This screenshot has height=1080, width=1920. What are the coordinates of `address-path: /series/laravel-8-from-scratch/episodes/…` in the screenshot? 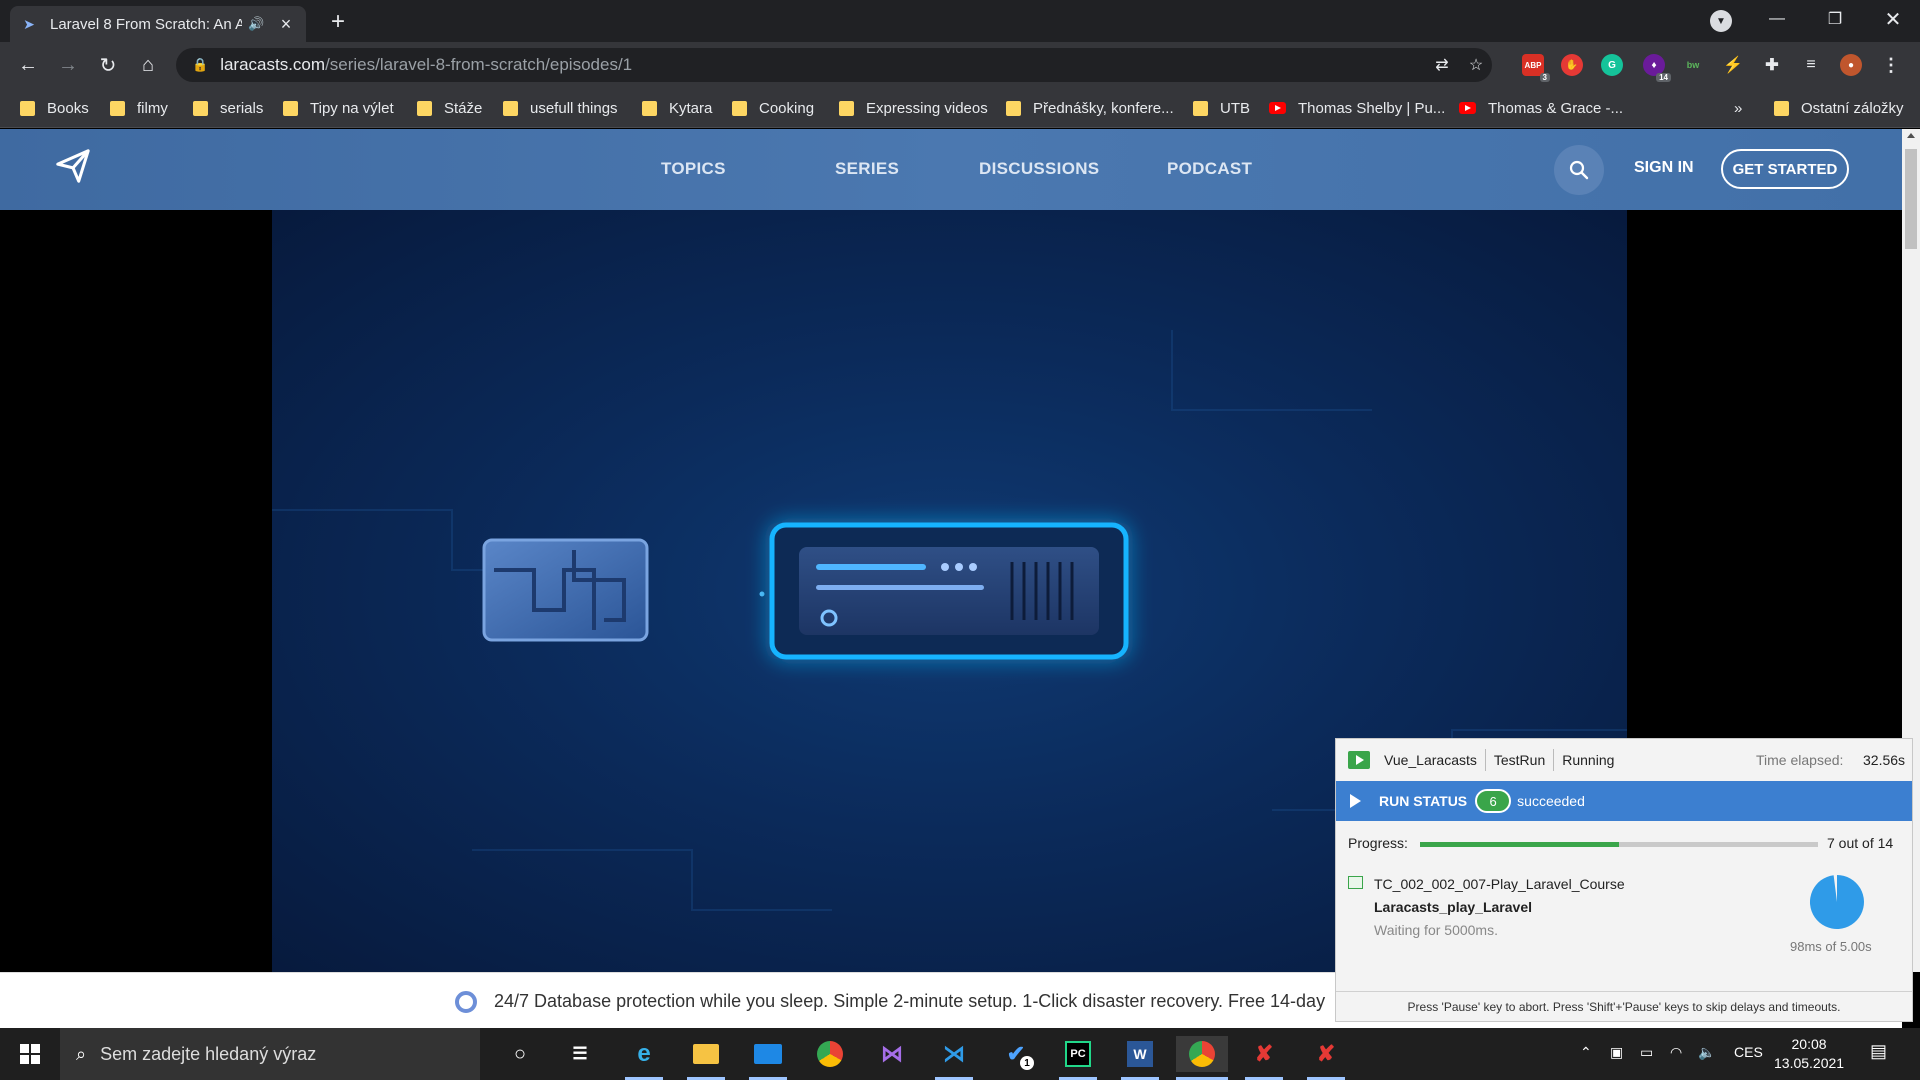 It's located at (479, 64).